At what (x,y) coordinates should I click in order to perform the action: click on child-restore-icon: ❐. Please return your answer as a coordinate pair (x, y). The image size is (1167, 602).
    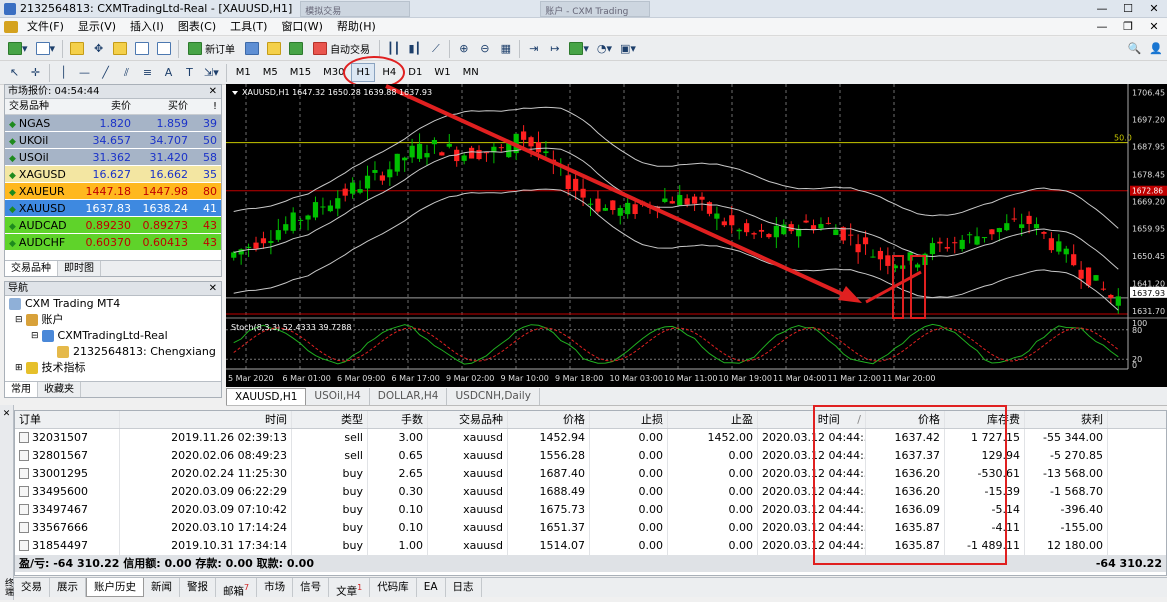
    Looking at the image, I should click on (1128, 27).